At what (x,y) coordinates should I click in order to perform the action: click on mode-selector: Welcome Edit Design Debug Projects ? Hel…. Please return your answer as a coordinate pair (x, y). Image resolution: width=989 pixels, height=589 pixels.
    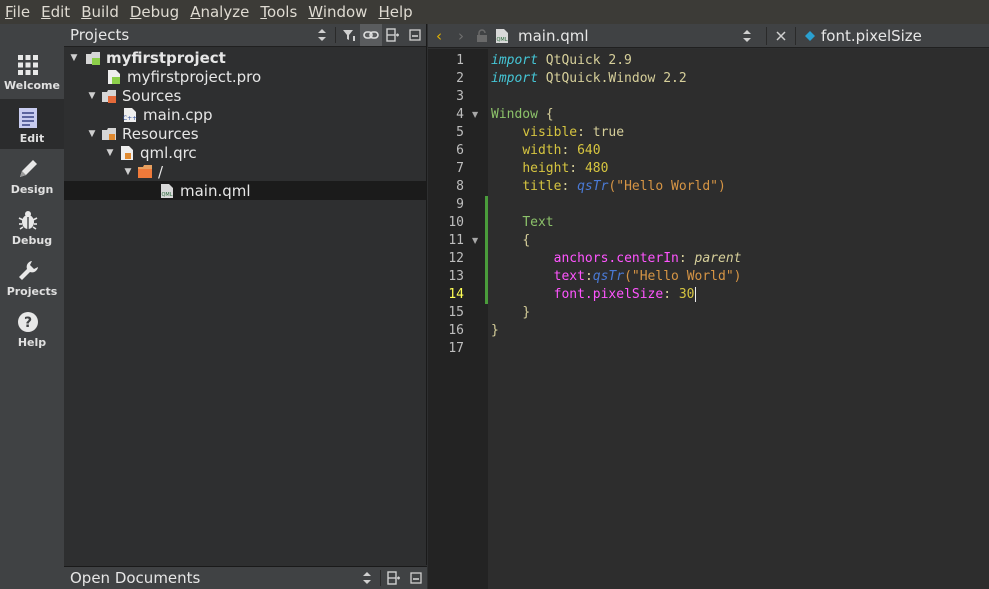
    Looking at the image, I should click on (32, 306).